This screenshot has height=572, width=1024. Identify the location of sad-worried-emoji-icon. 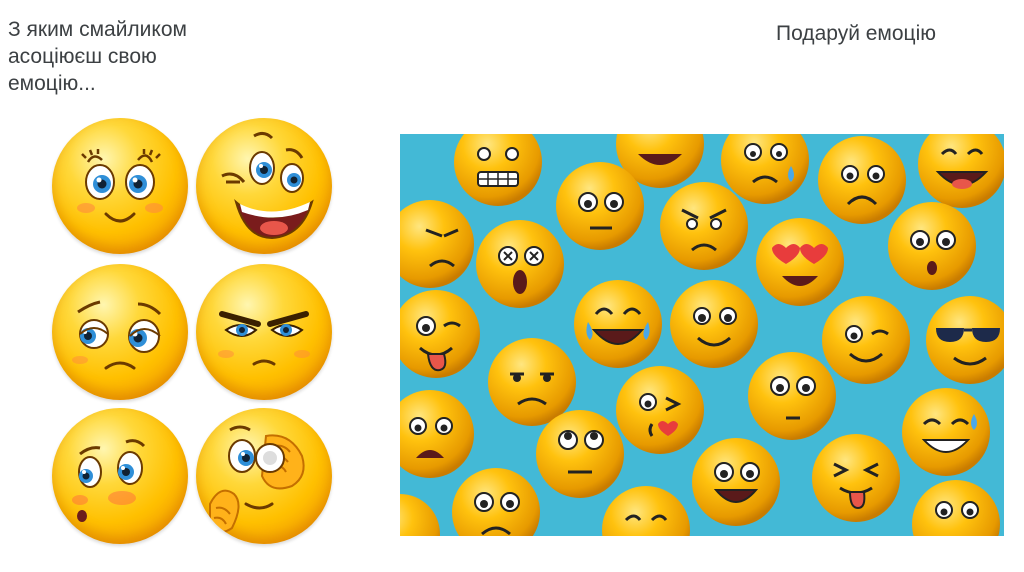
(120, 332).